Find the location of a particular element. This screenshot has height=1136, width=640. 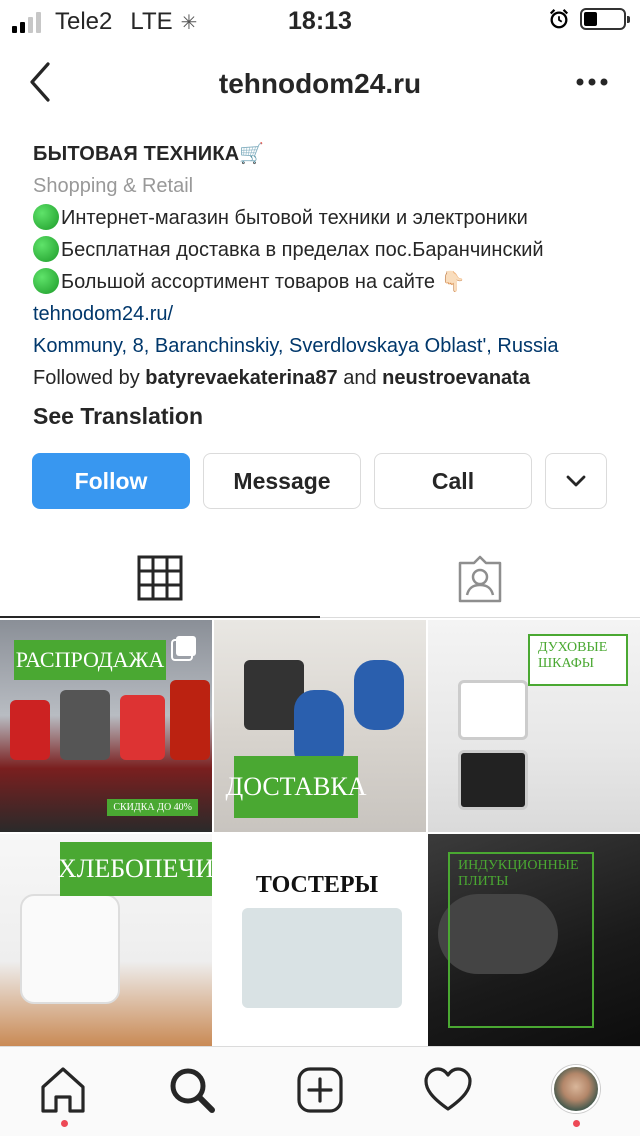

post-thumbnail: ХЛЕБОПЕЧИ is located at coordinates (106, 940).